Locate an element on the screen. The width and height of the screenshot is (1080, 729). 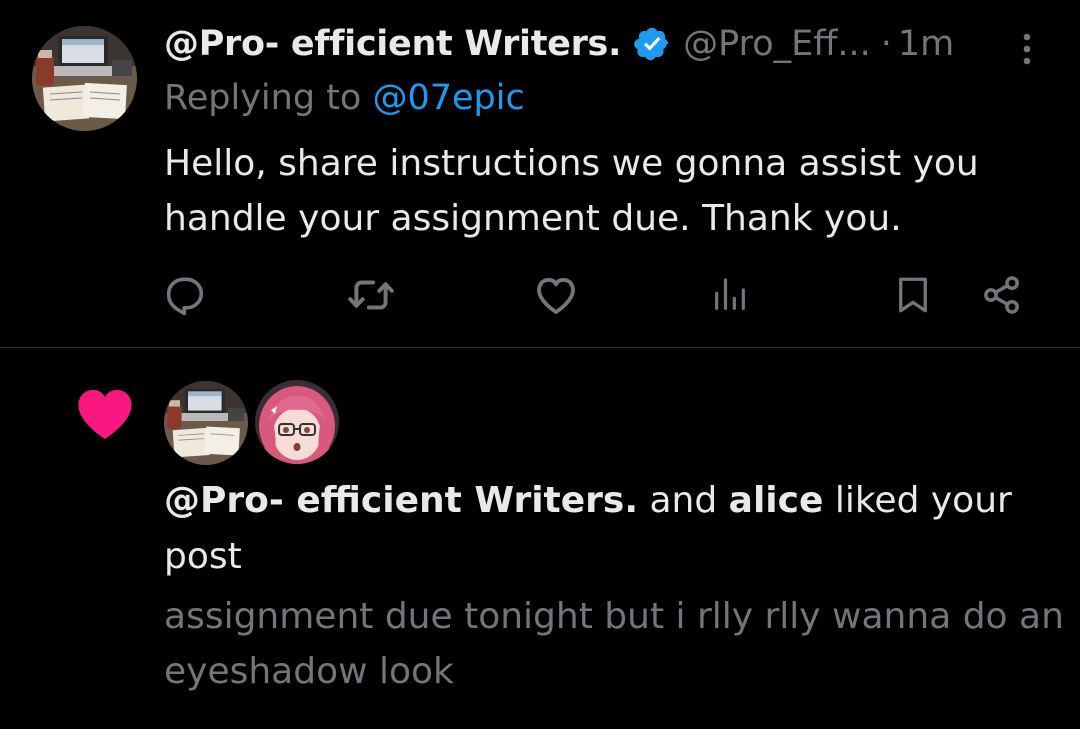
liker-name: alice is located at coordinates (776, 500).